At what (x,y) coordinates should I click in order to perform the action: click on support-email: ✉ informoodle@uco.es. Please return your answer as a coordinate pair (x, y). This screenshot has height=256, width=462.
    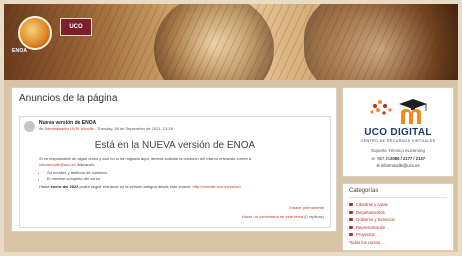
    Looking at the image, I should click on (398, 165).